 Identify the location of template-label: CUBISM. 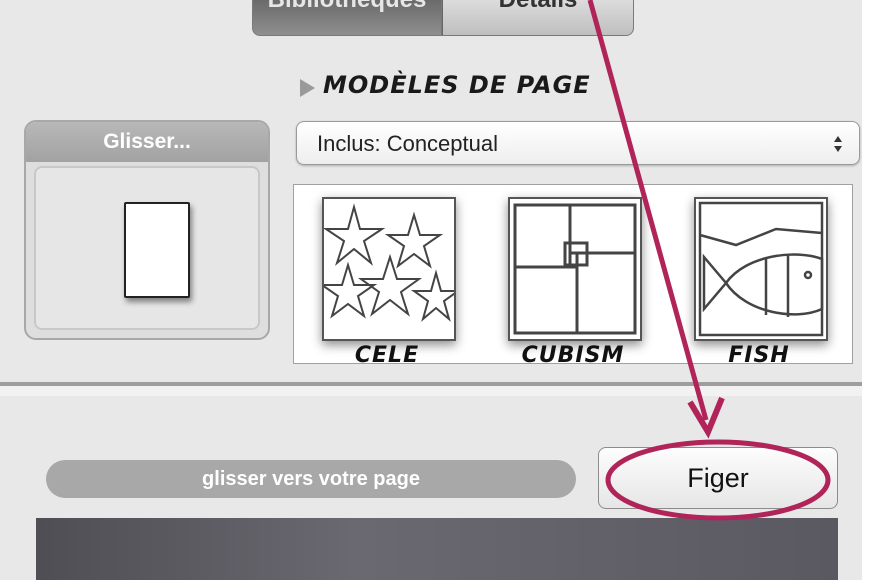
(573, 353).